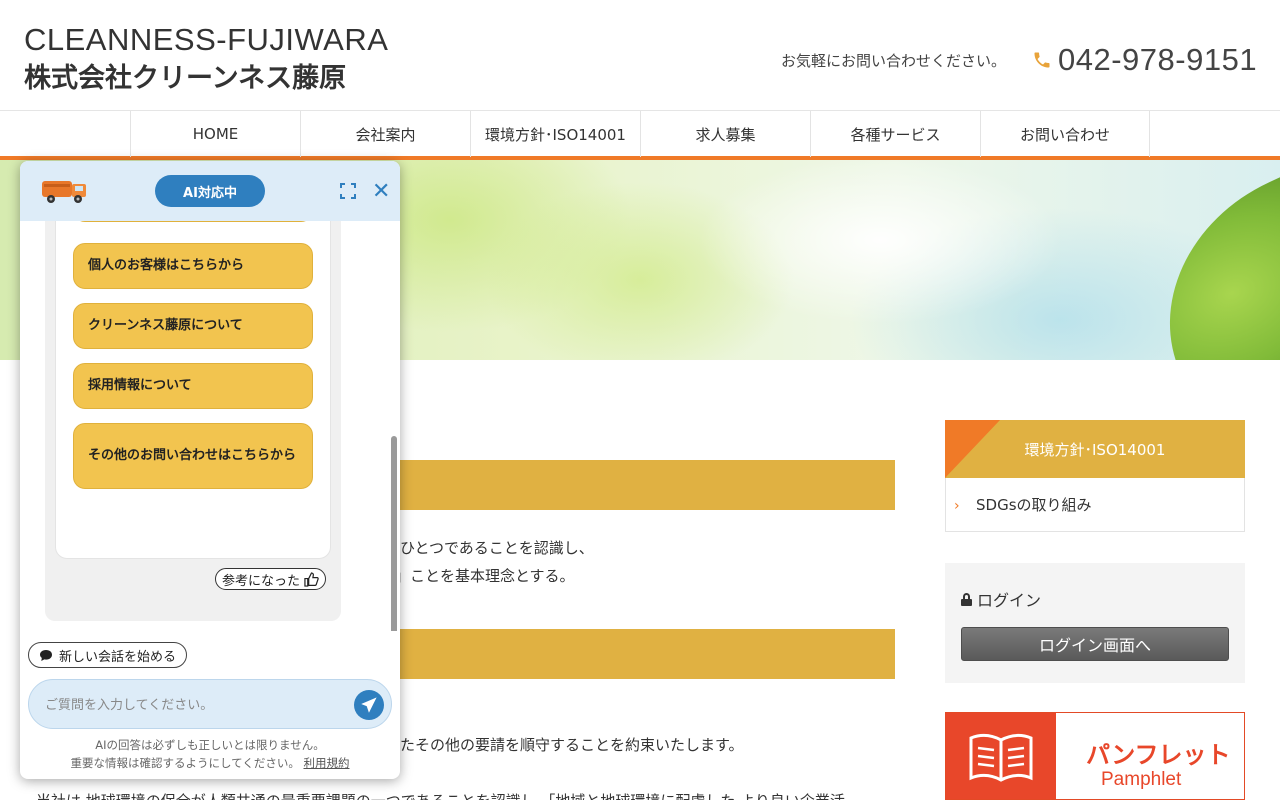  What do you see at coordinates (118, 657) in the screenshot?
I see `new-conversation-label: 新しい会話を始める` at bounding box center [118, 657].